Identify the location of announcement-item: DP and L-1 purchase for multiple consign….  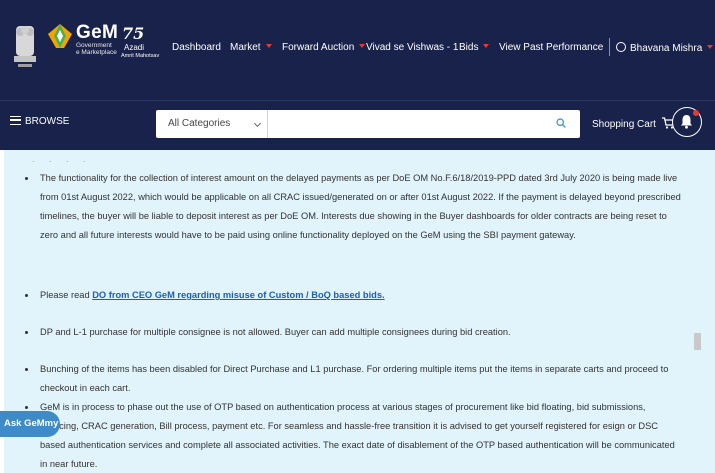
(346, 332).